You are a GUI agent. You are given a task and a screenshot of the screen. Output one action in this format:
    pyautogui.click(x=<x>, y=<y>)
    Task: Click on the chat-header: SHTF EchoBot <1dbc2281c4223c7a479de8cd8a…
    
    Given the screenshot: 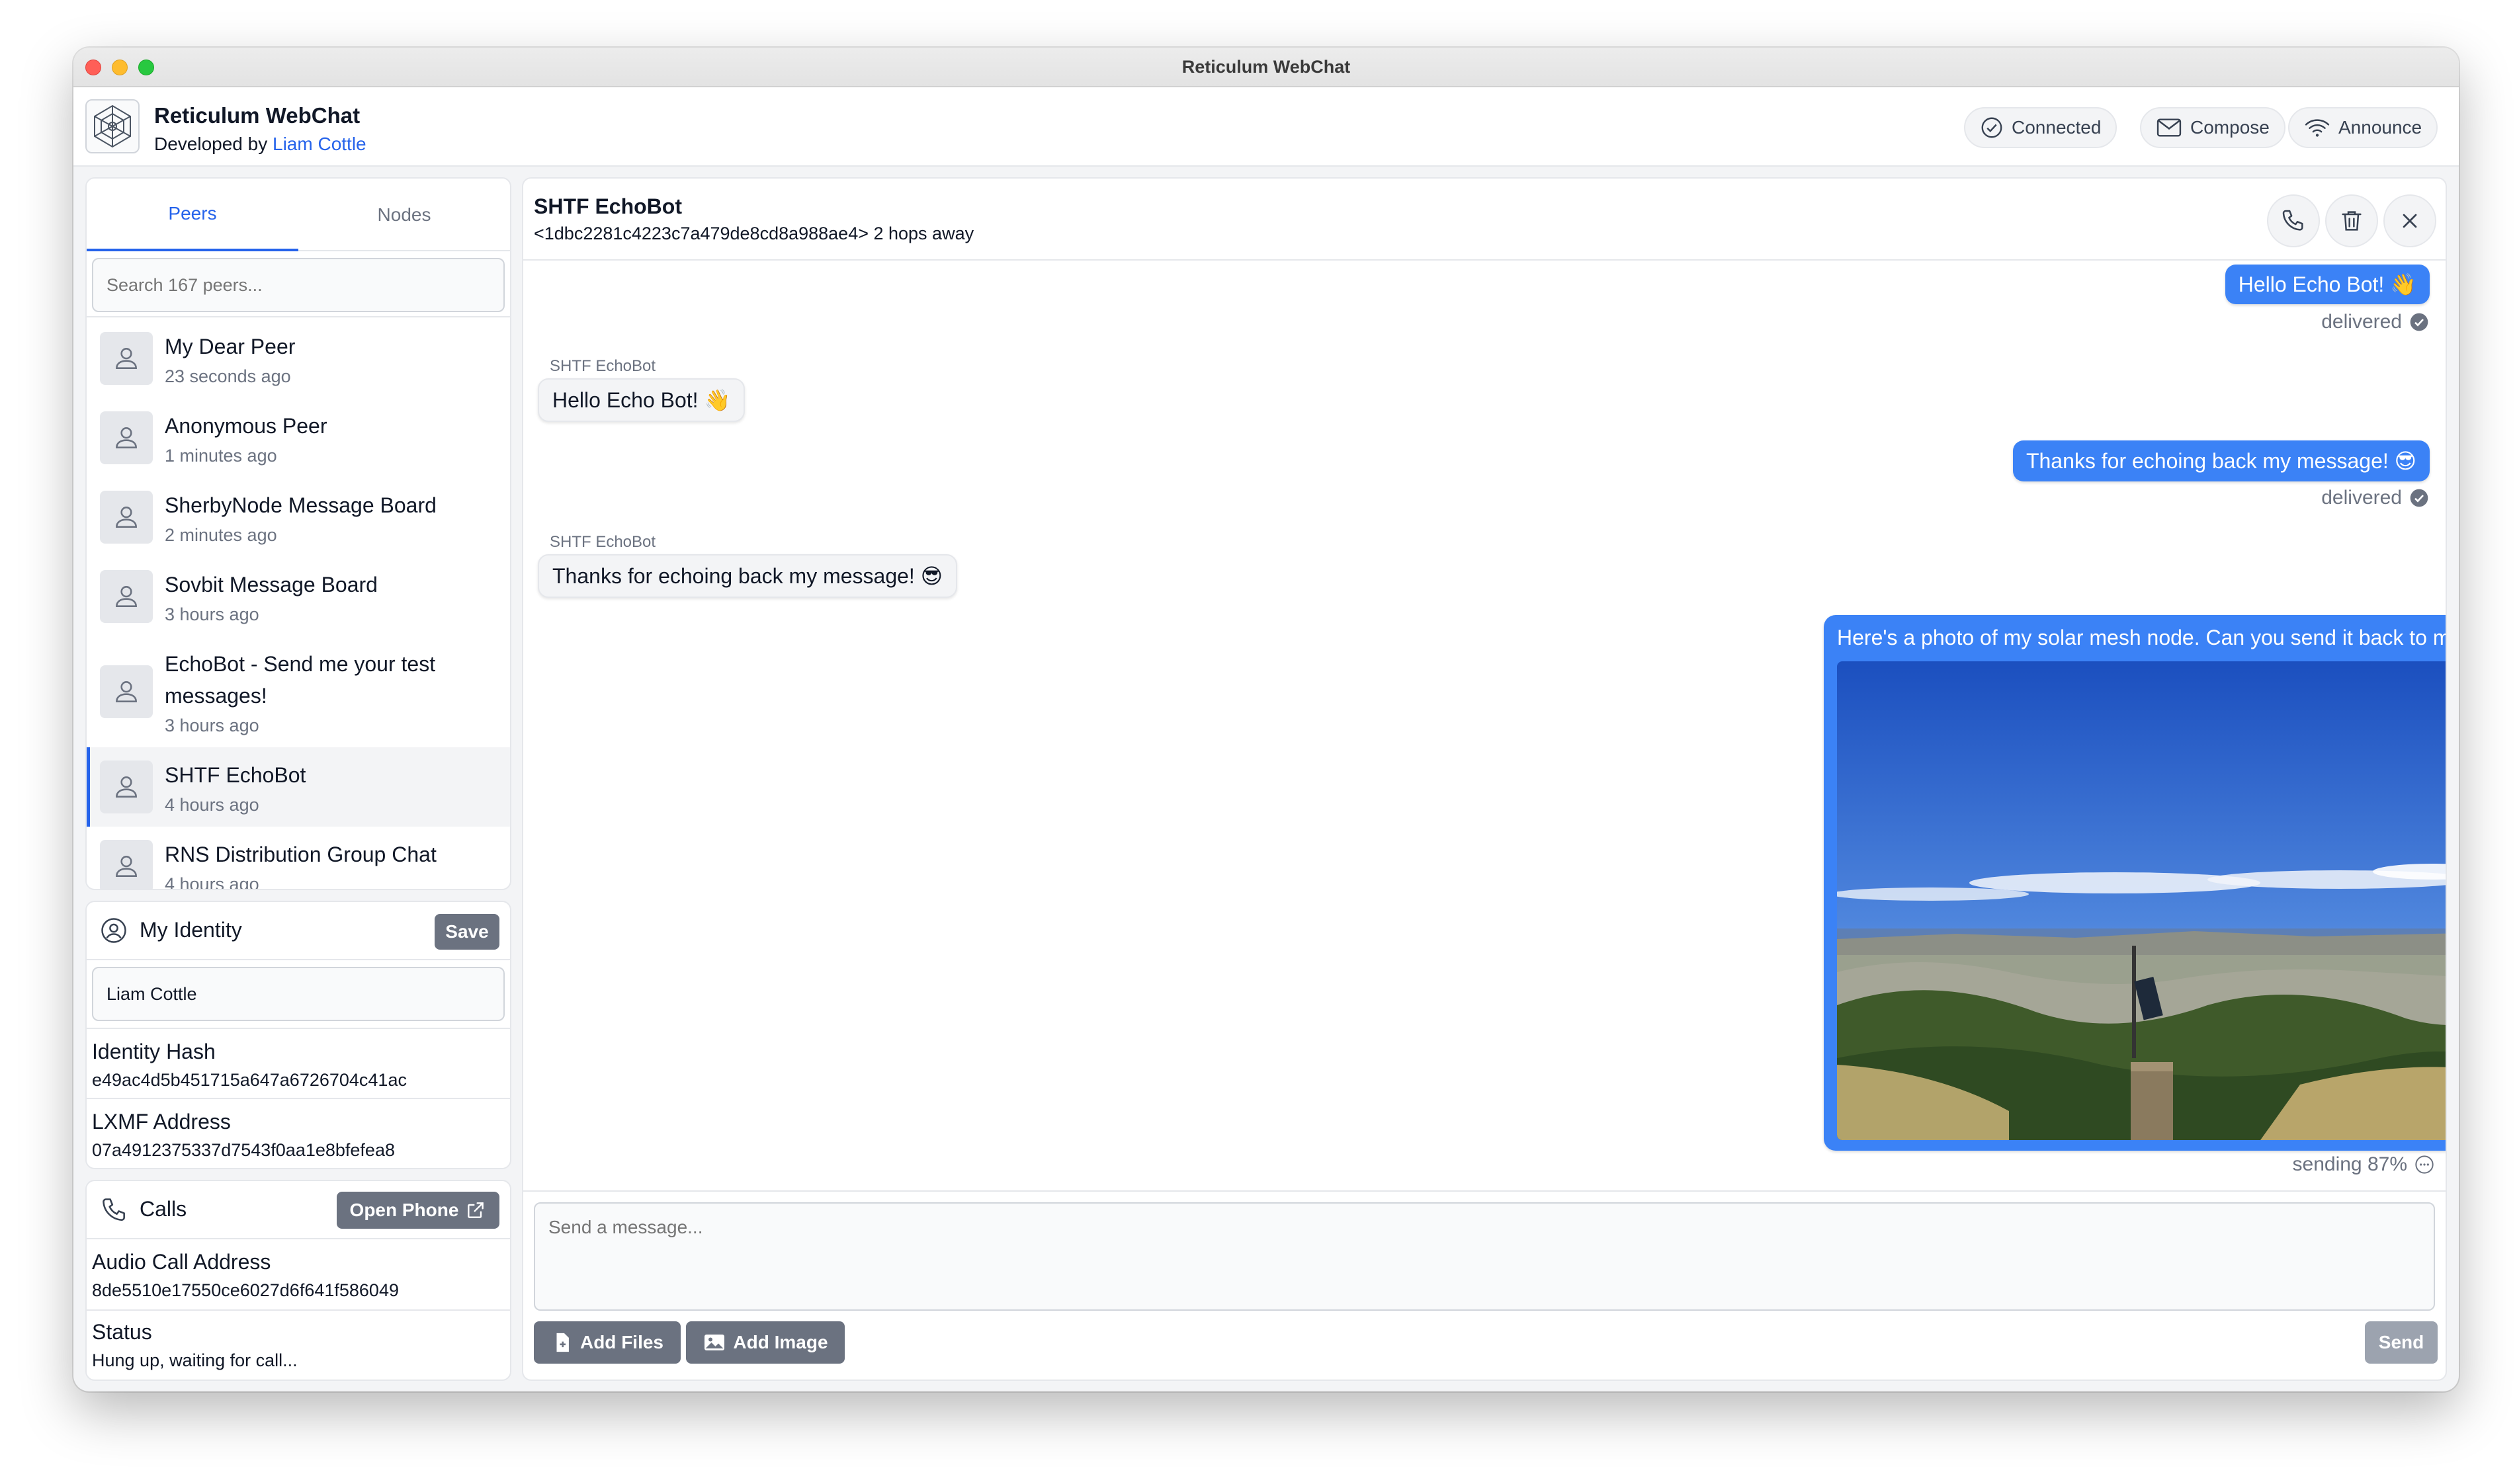 What is the action you would take?
    pyautogui.click(x=1484, y=220)
    